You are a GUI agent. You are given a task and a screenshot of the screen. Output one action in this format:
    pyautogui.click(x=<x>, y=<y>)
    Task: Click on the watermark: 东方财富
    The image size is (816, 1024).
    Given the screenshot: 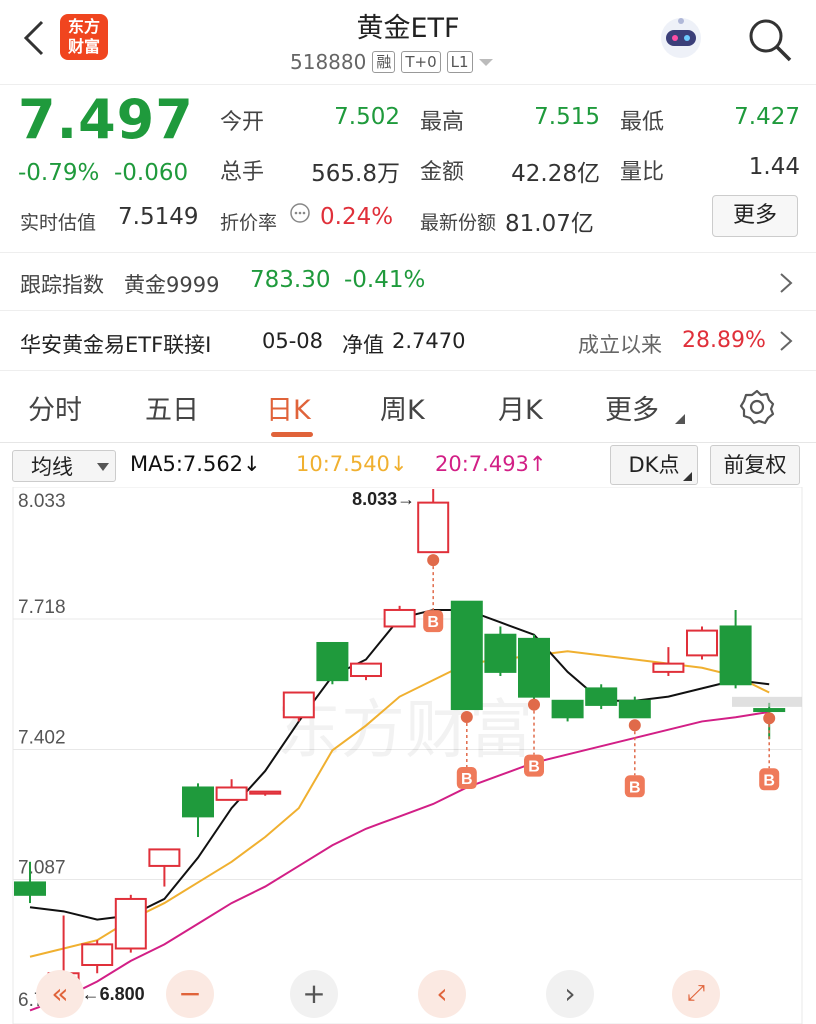 What is the action you would take?
    pyautogui.click(x=405, y=730)
    